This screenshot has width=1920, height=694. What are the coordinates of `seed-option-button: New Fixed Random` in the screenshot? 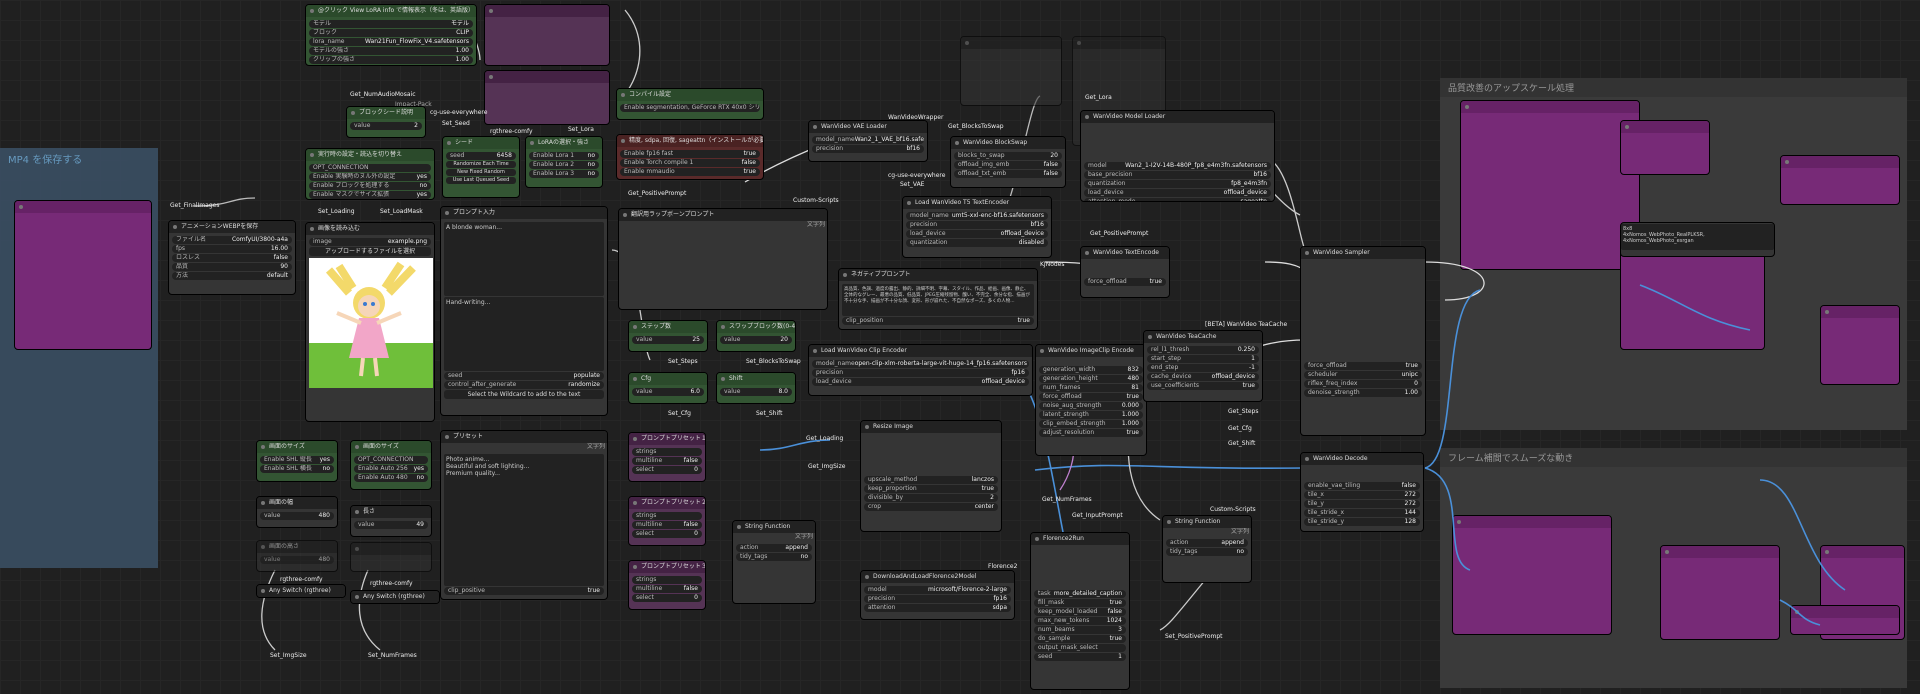 It's located at (481, 172).